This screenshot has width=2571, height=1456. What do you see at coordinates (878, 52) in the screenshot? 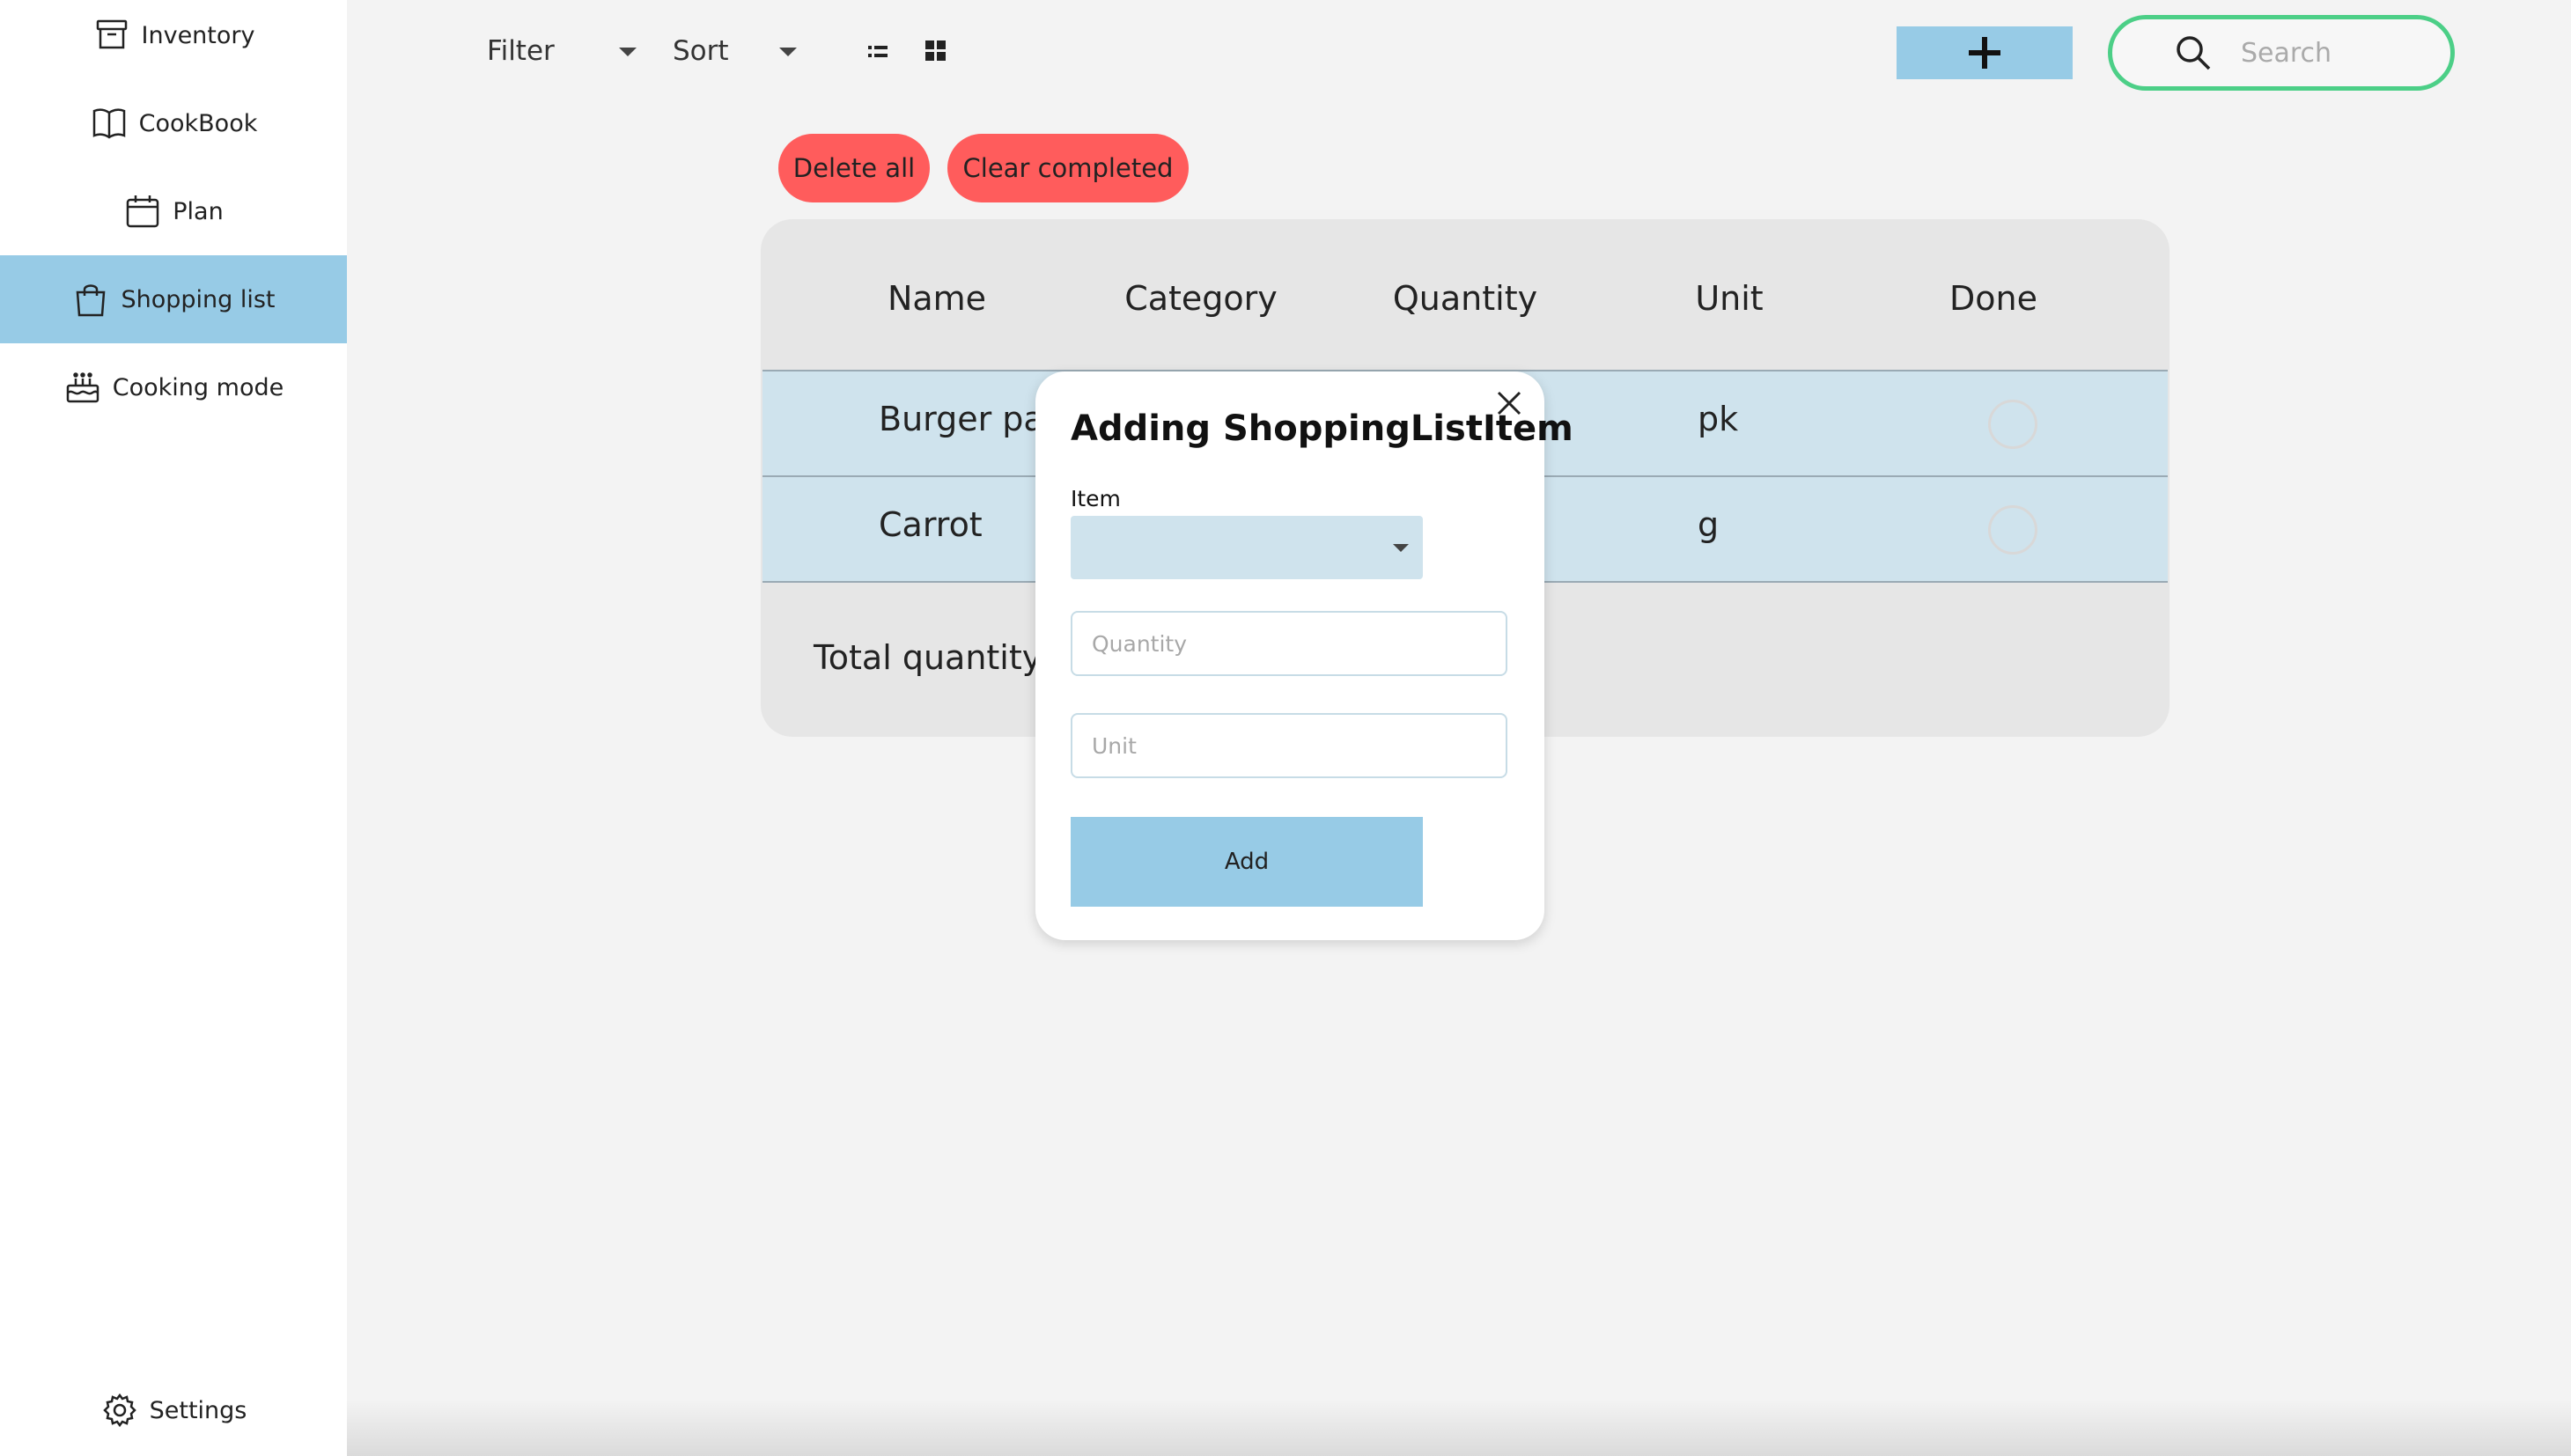
I see `list-view-icon` at bounding box center [878, 52].